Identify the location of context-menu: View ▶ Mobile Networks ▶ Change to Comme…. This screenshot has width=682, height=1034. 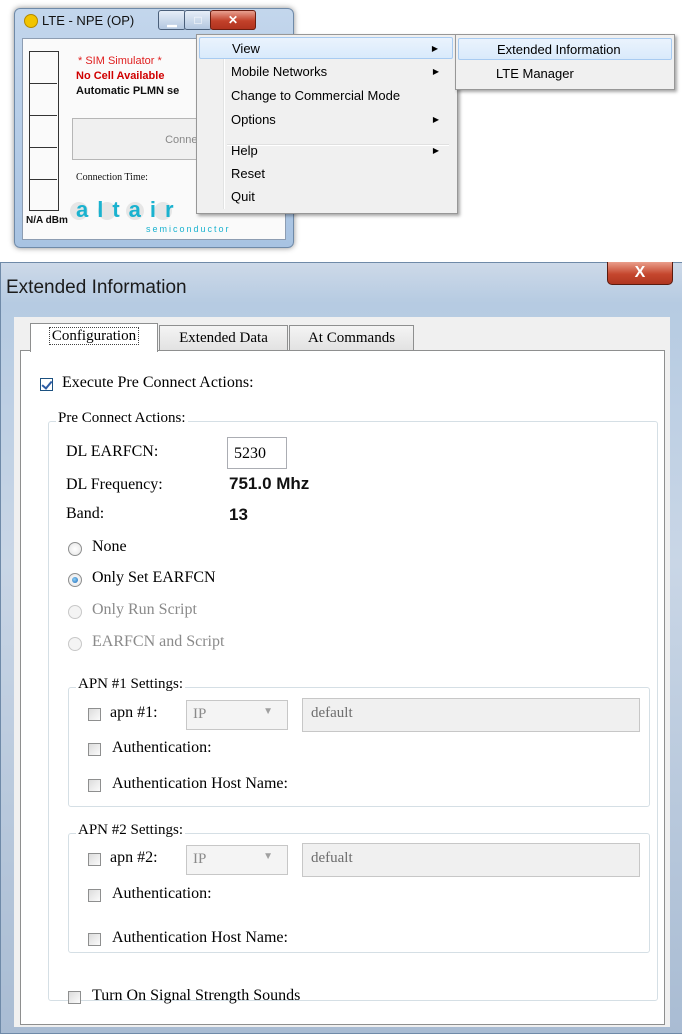
(327, 124).